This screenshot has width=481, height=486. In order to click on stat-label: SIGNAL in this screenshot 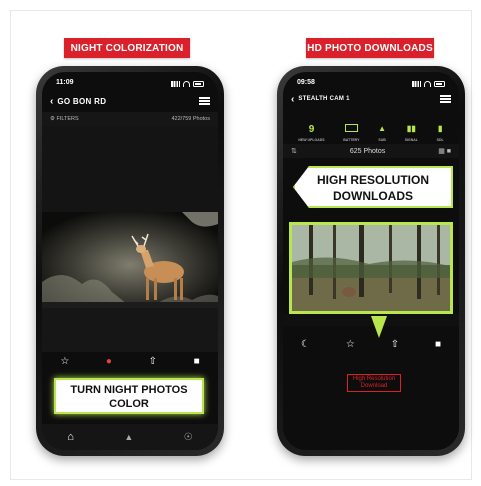, I will do `click(411, 140)`.